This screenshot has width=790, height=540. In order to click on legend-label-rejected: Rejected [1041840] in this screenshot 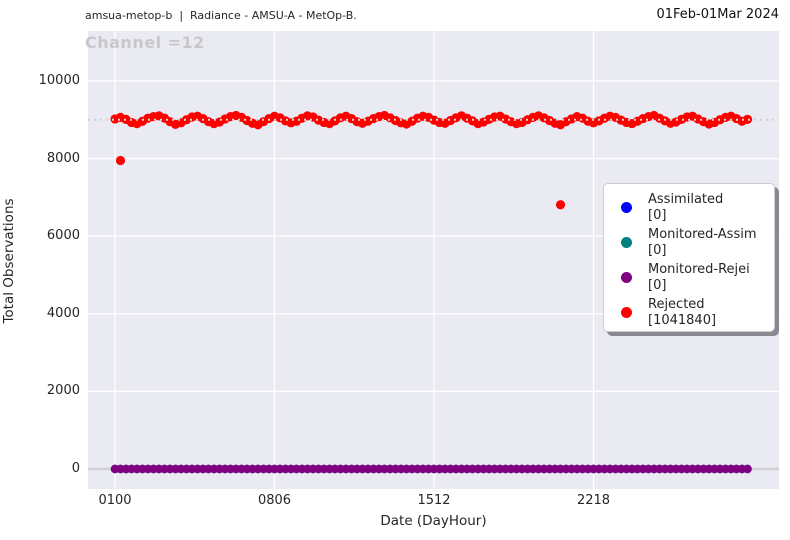, I will do `click(682, 313)`.